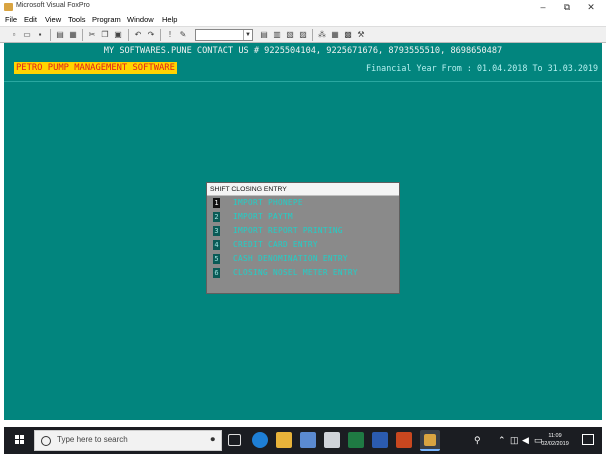  What do you see at coordinates (216, 245) in the screenshot?
I see `hotkey-badge: 4` at bounding box center [216, 245].